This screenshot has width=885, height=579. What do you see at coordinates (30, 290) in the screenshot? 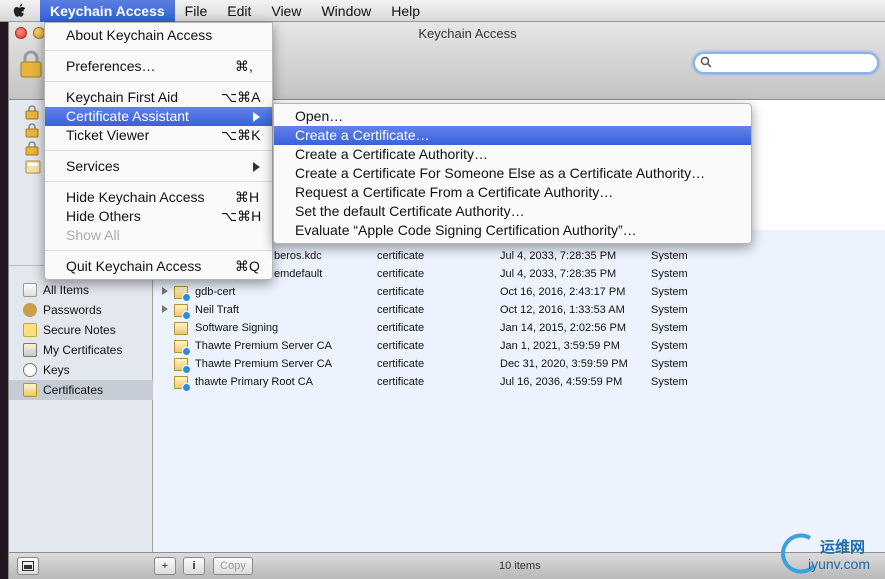
I see `all-items-icon` at bounding box center [30, 290].